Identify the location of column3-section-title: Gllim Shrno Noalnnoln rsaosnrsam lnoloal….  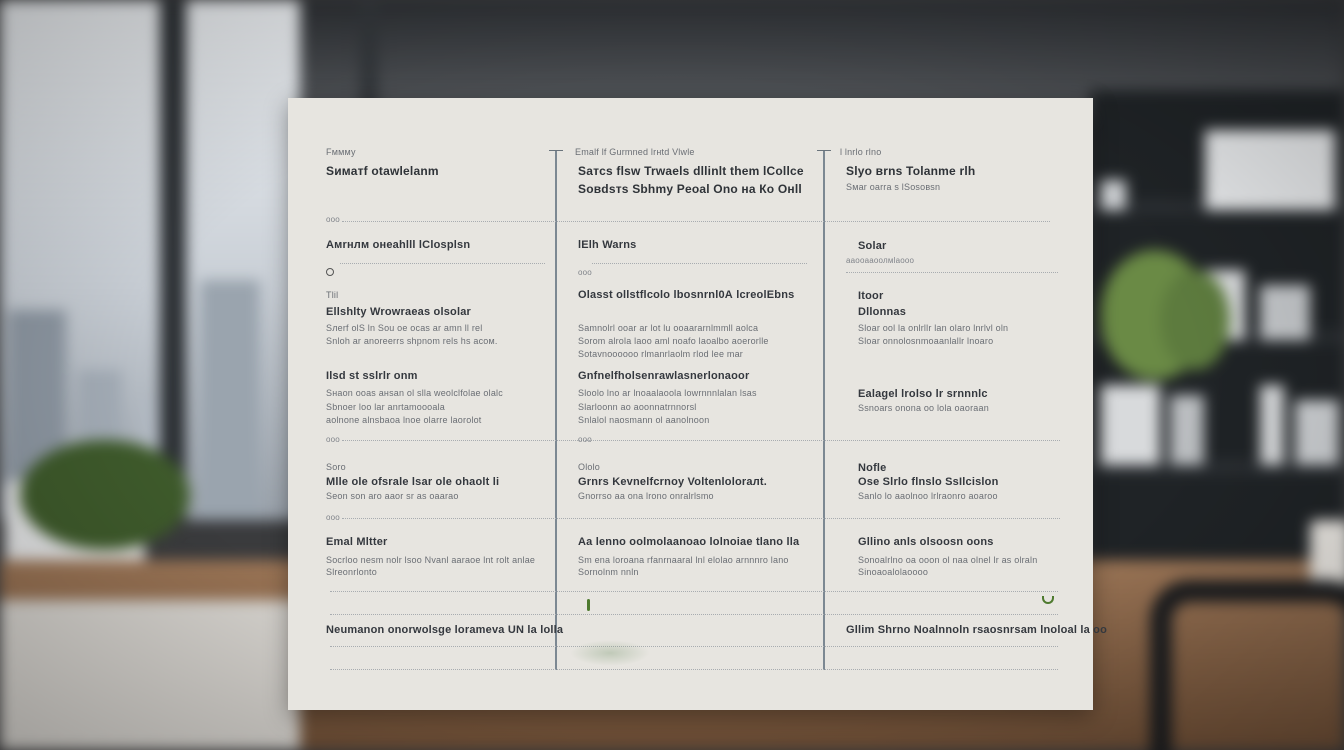
(977, 630).